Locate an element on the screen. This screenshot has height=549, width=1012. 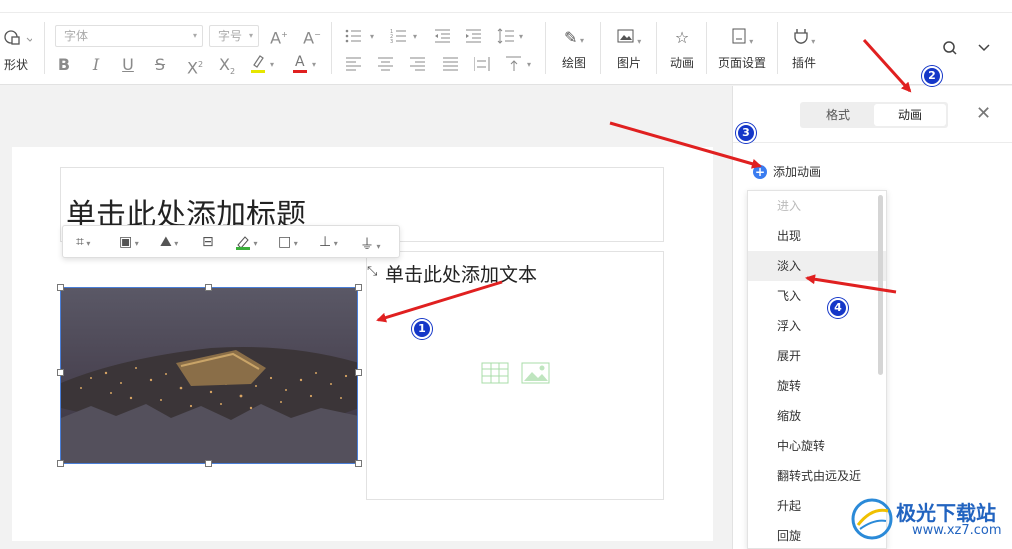
site-watermark: 极光下载站 www.xz7.com is located at coordinates (930, 520).